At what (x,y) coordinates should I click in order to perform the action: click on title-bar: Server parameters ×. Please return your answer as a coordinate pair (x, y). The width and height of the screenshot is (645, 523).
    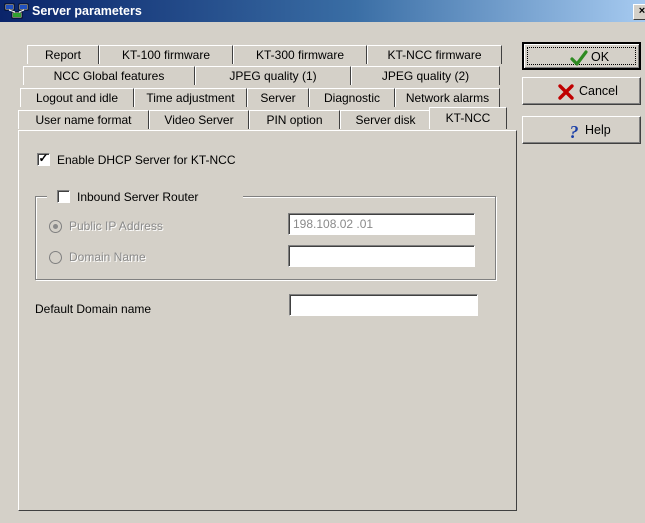
    Looking at the image, I should click on (322, 11).